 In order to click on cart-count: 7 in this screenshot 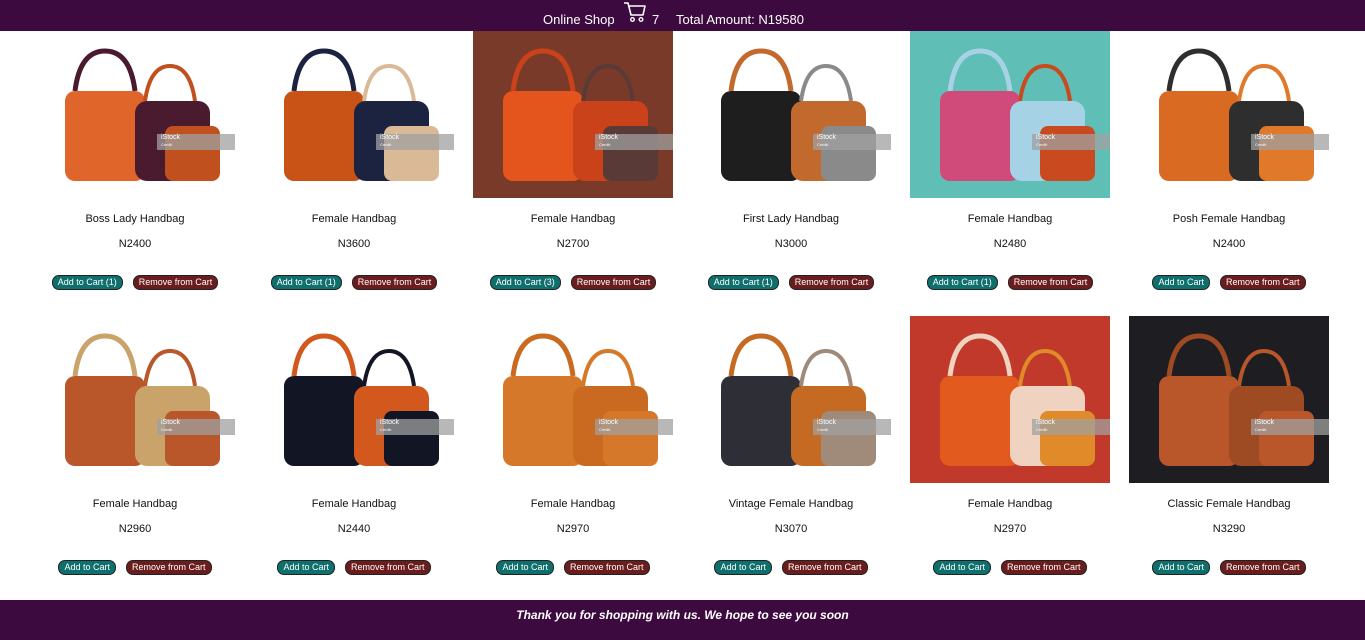, I will do `click(656, 19)`.